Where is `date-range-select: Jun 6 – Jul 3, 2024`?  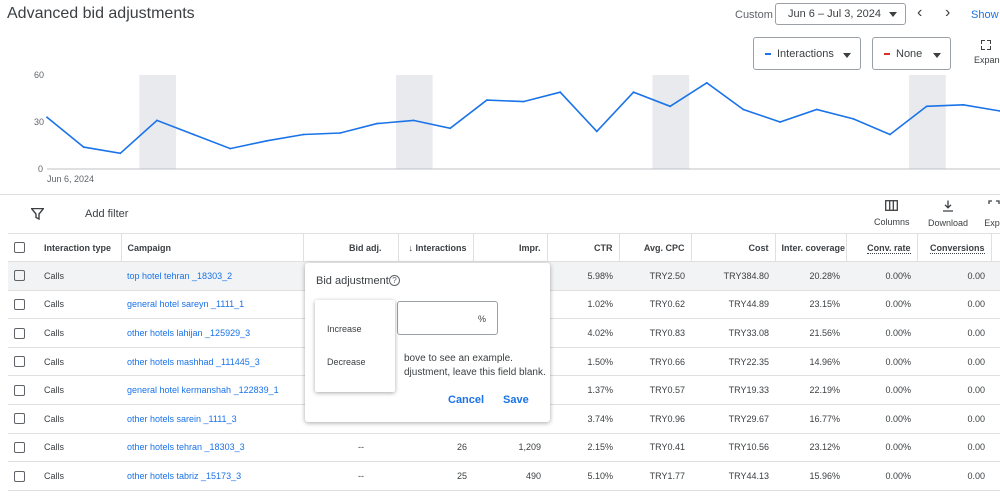 date-range-select: Jun 6 – Jul 3, 2024 is located at coordinates (840, 14).